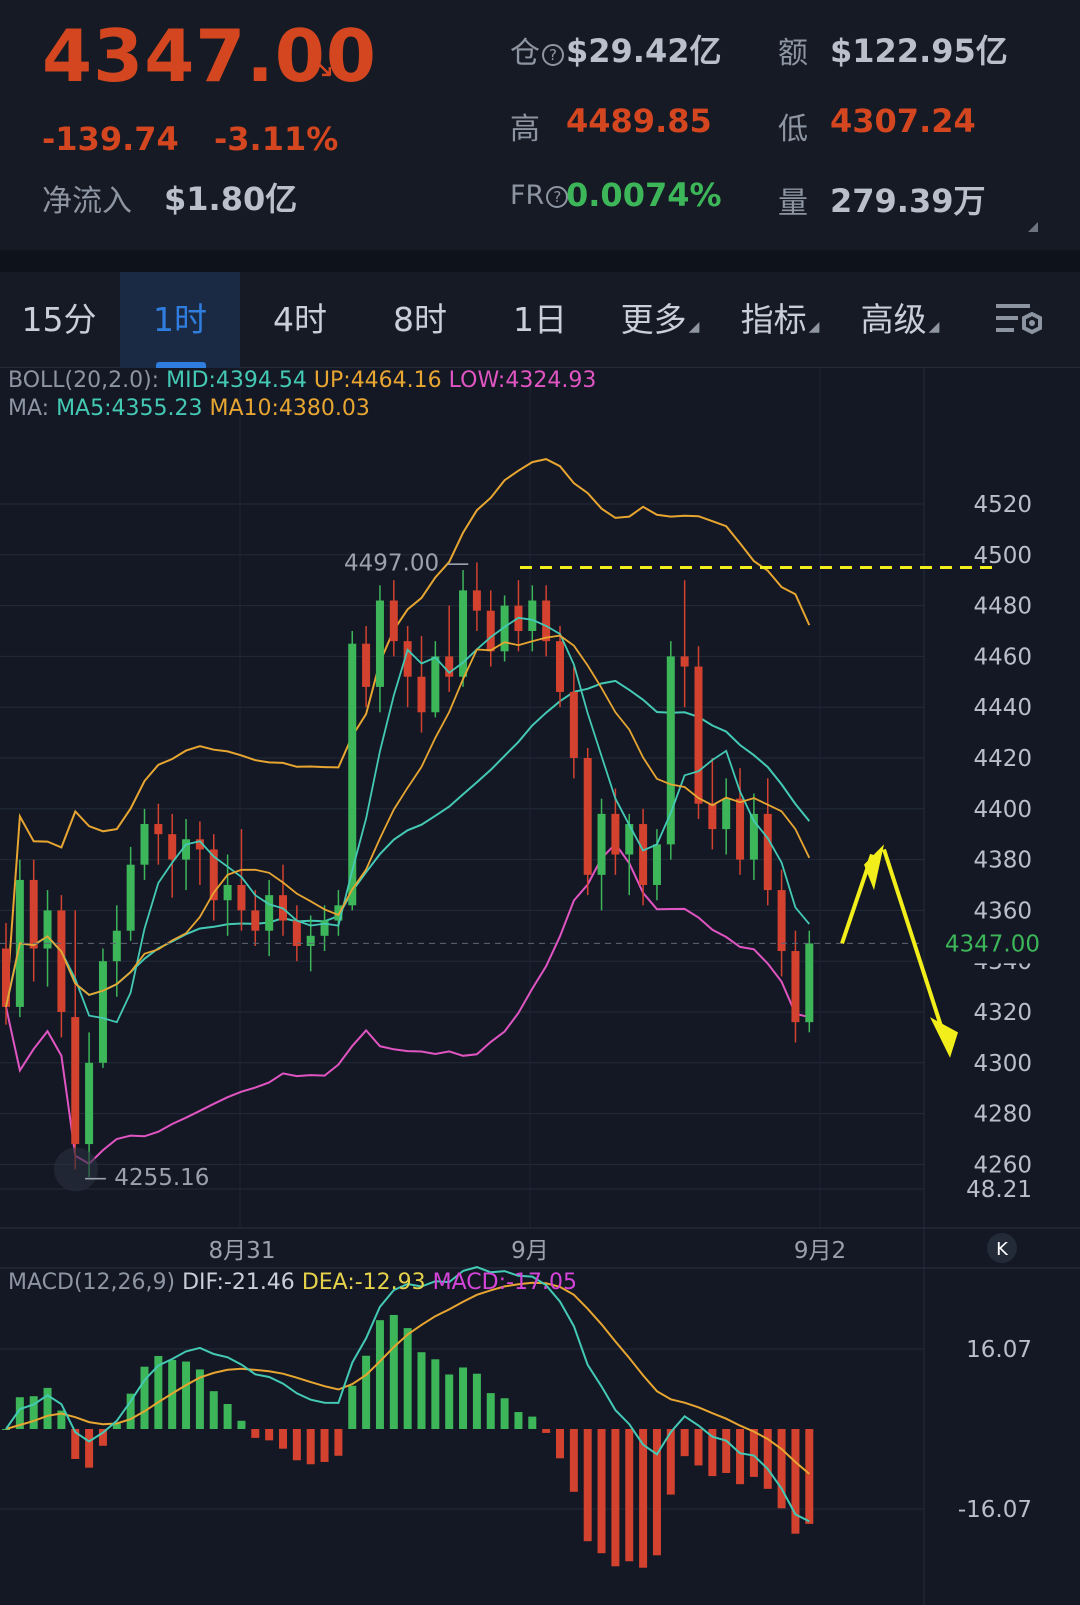 This screenshot has height=1605, width=1080. I want to click on time-tick-label: 9月2, so click(820, 1251).